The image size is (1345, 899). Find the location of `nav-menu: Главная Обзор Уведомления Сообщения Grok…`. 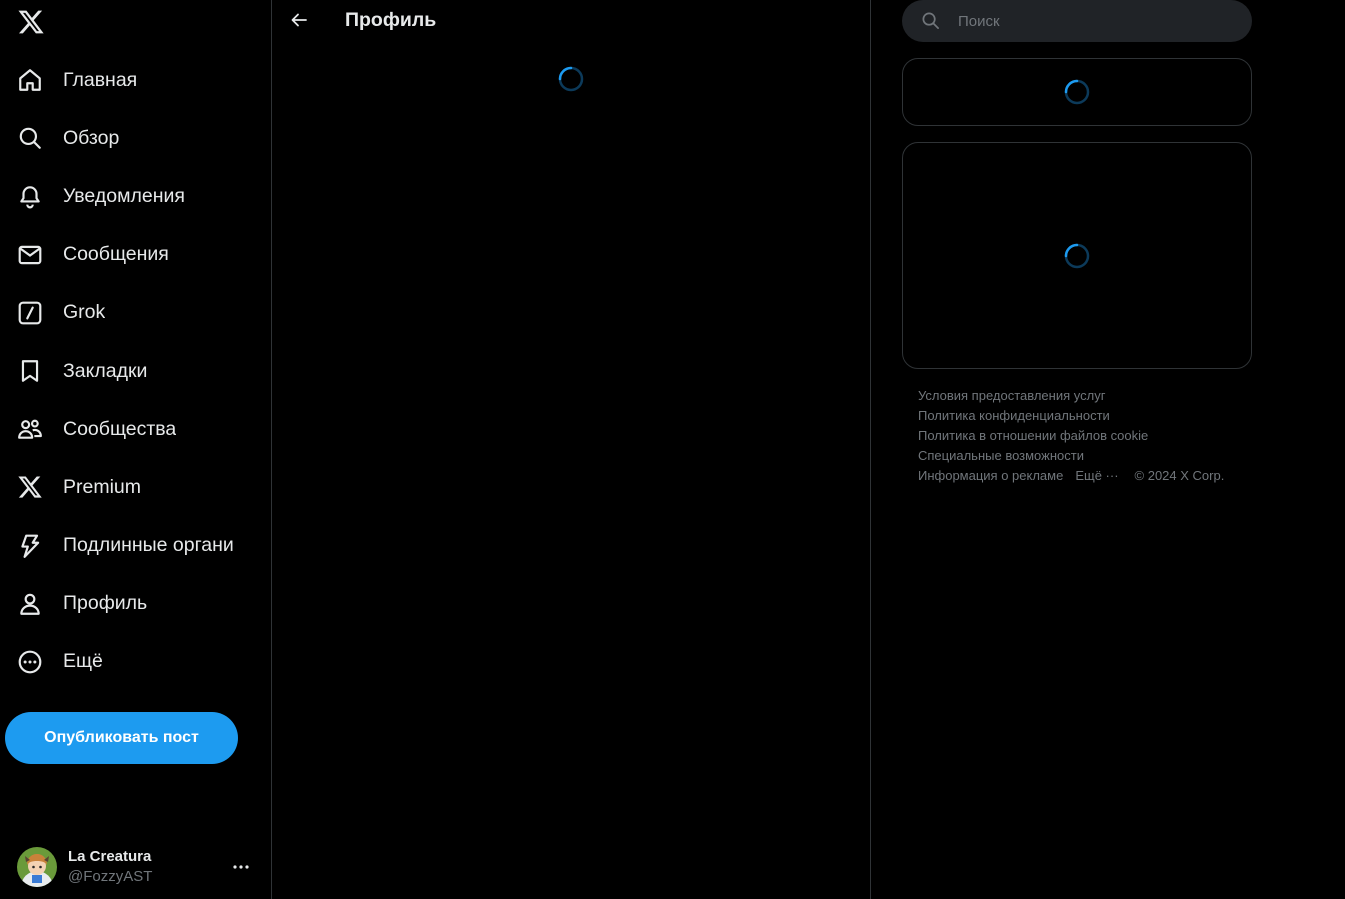

nav-menu: Главная Обзор Уведомления Сообщения Grok… is located at coordinates (136, 371).